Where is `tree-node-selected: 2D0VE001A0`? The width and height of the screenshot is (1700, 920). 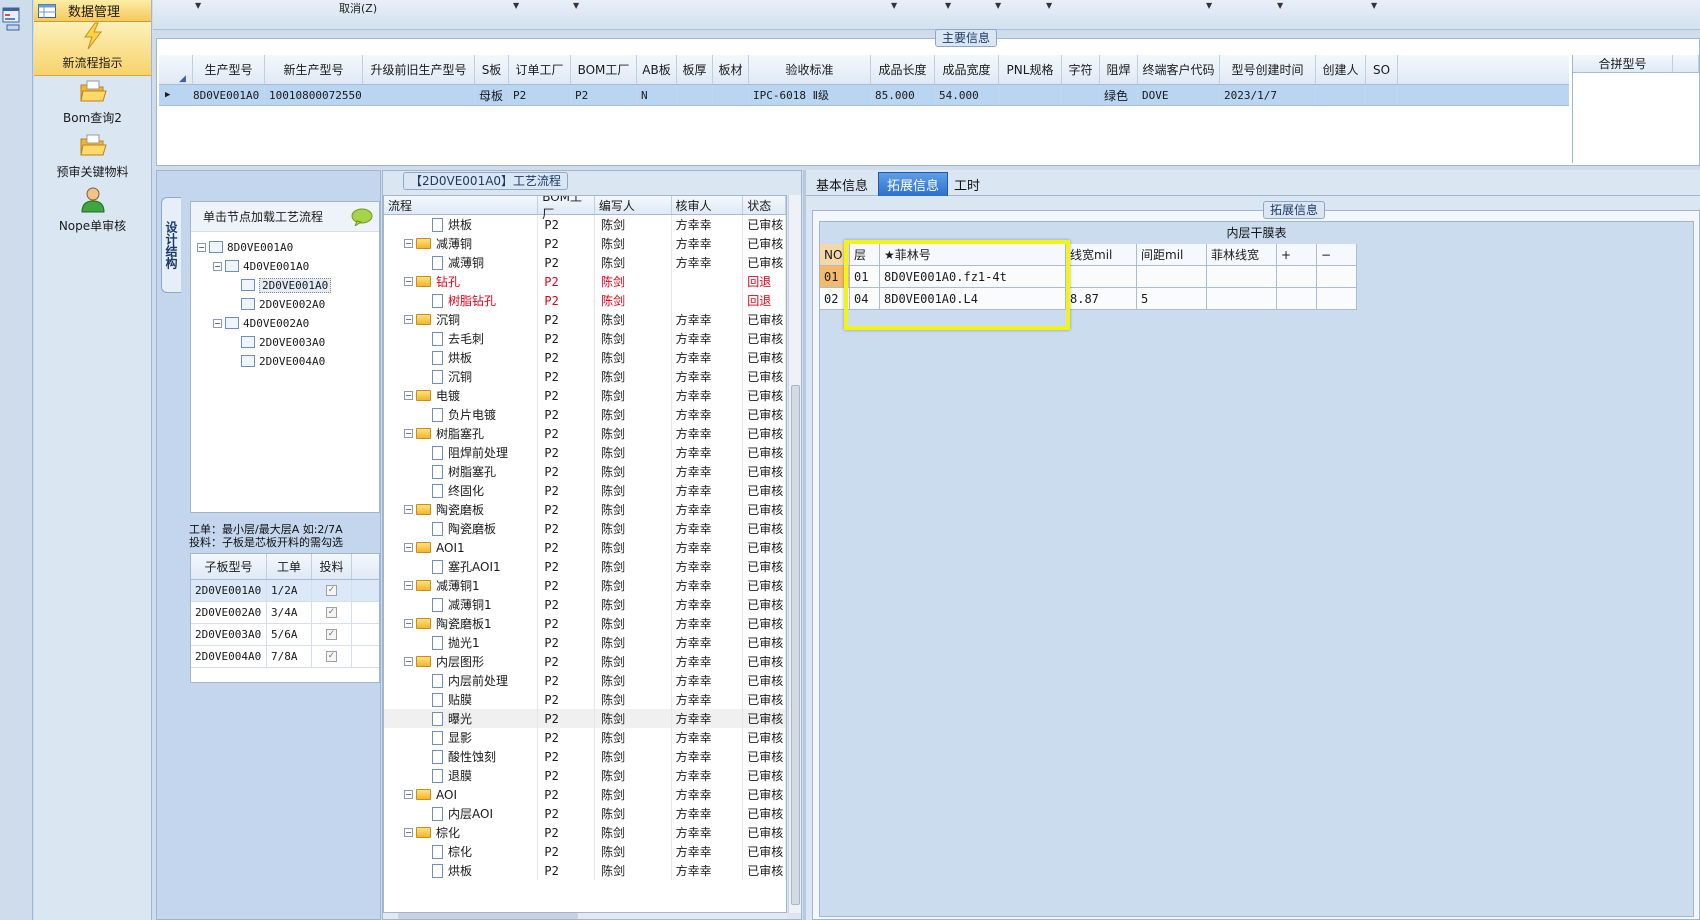
tree-node-selected: 2D0VE001A0 is located at coordinates (286, 285).